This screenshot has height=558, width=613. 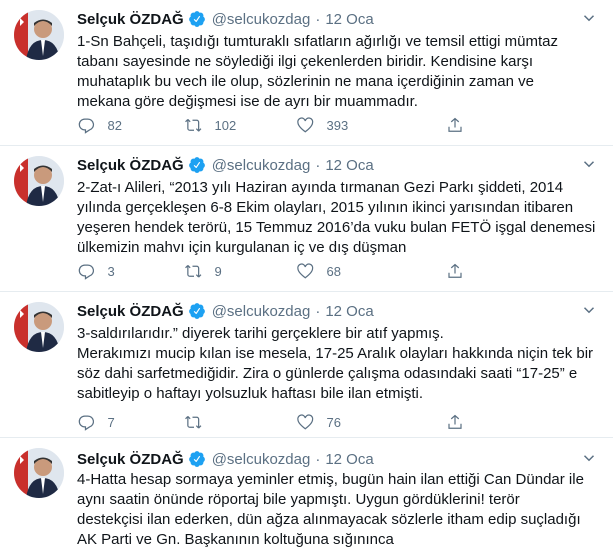 What do you see at coordinates (130, 422) in the screenshot?
I see `reply-button: 7` at bounding box center [130, 422].